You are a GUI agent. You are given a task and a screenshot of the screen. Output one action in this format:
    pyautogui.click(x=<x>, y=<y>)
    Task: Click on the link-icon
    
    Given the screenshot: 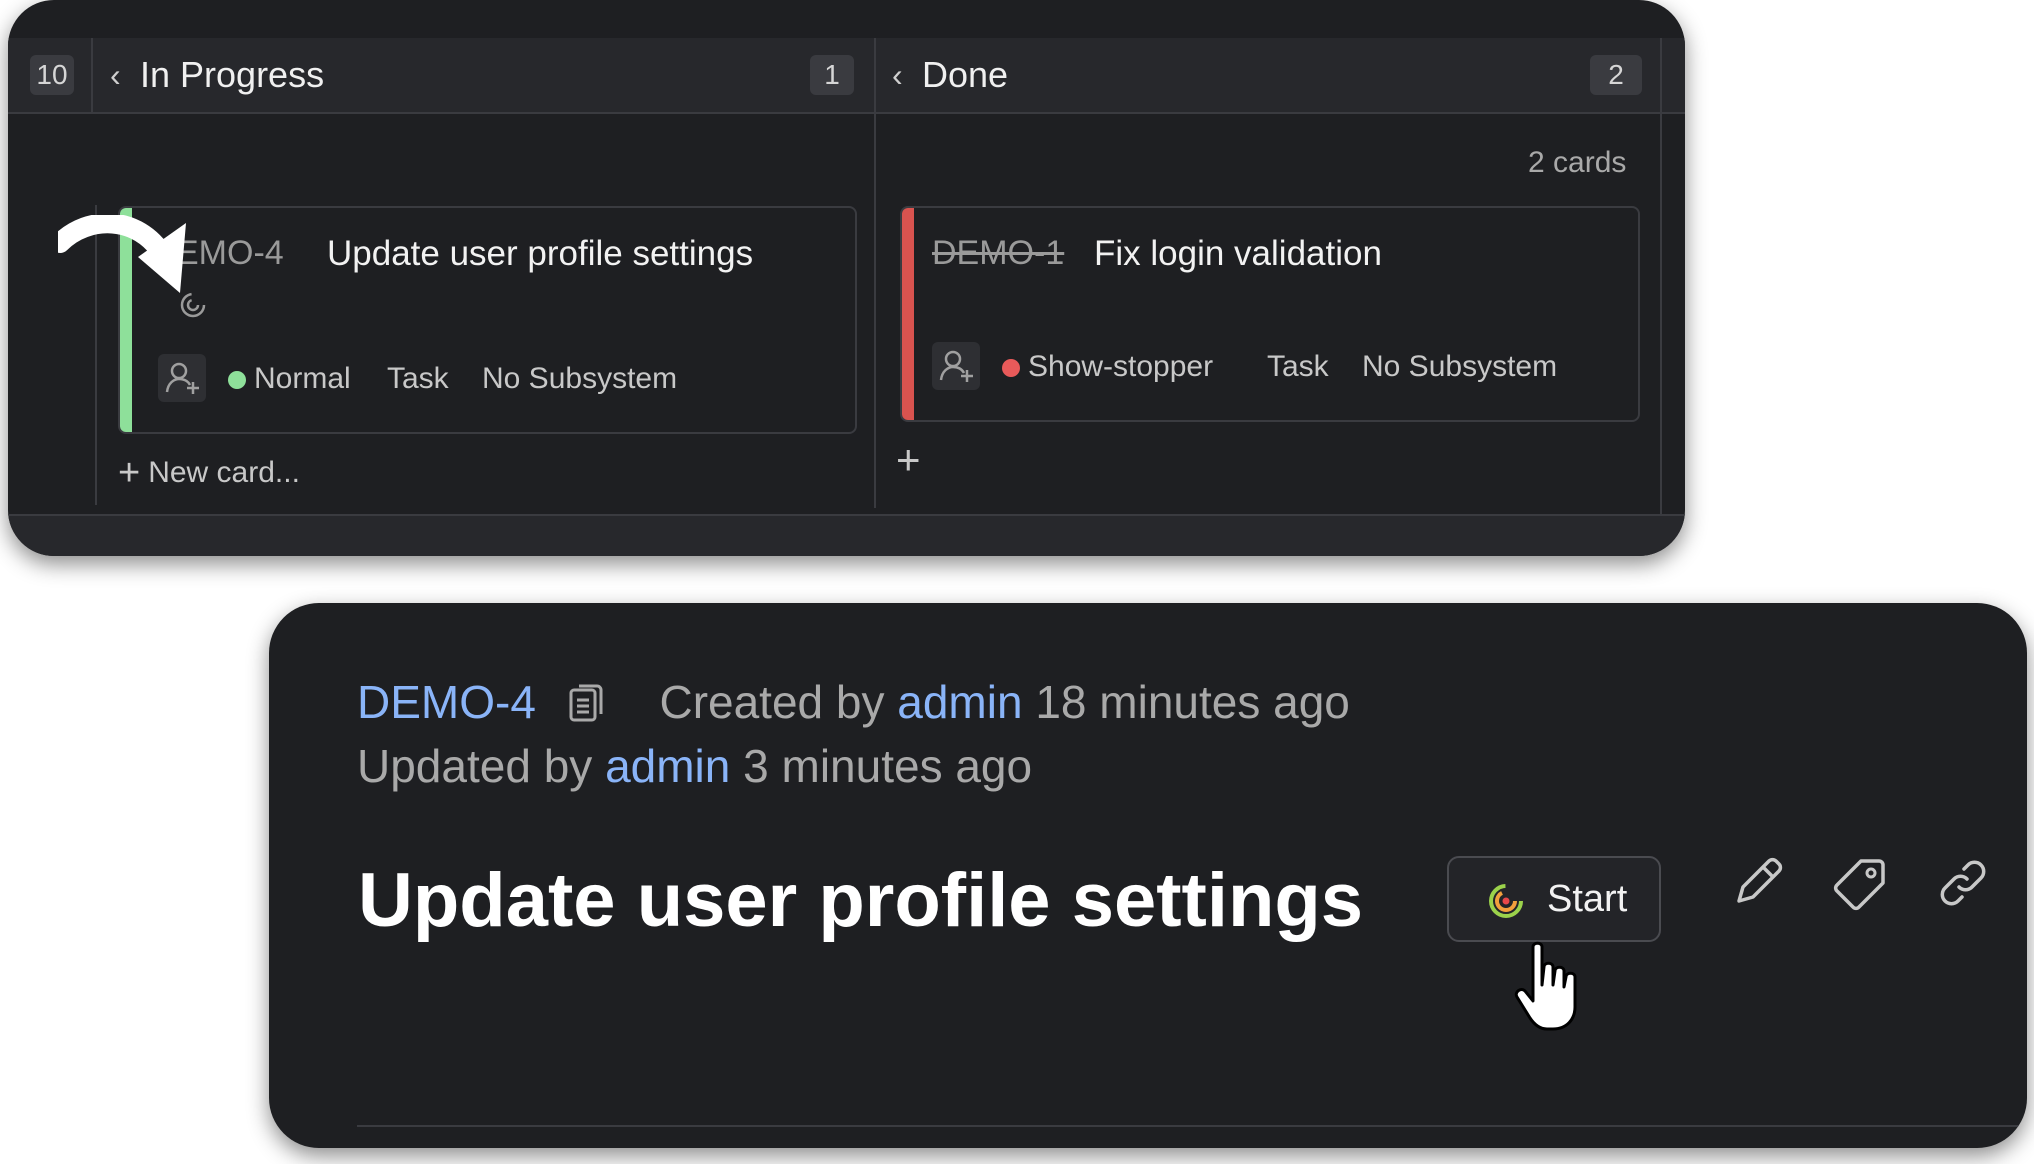 What is the action you would take?
    pyautogui.click(x=1963, y=883)
    